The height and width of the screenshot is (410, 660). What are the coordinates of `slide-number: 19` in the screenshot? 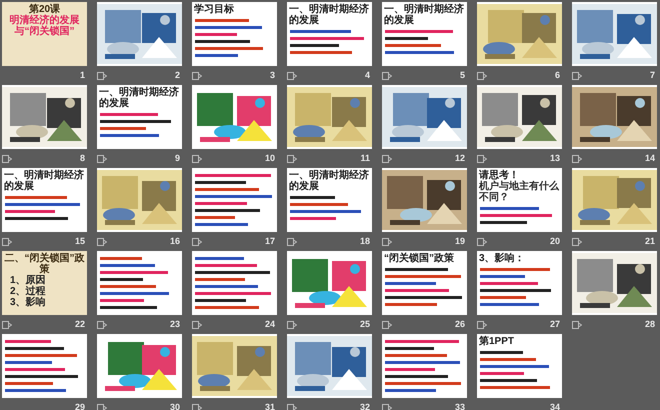 It's located at (459, 241).